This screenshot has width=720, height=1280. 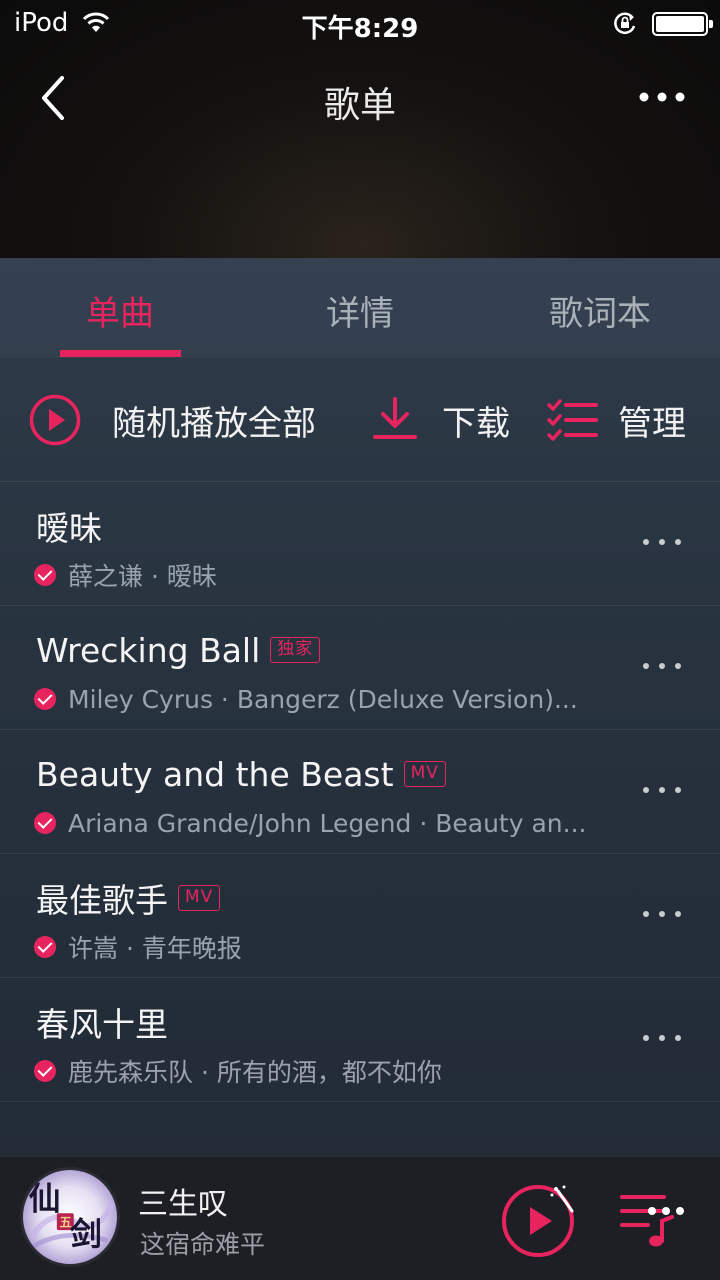 I want to click on album-cover: 仙 五 剑, so click(x=70, y=1217).